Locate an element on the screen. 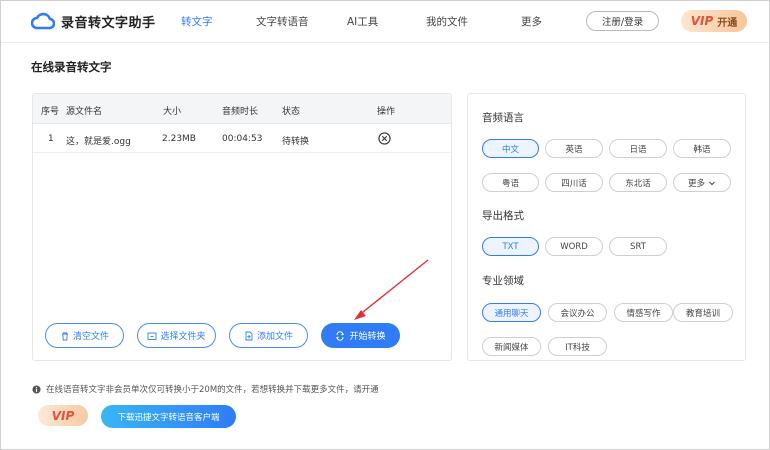 This screenshot has width=770, height=450. login-button: 注册/登录 is located at coordinates (622, 21).